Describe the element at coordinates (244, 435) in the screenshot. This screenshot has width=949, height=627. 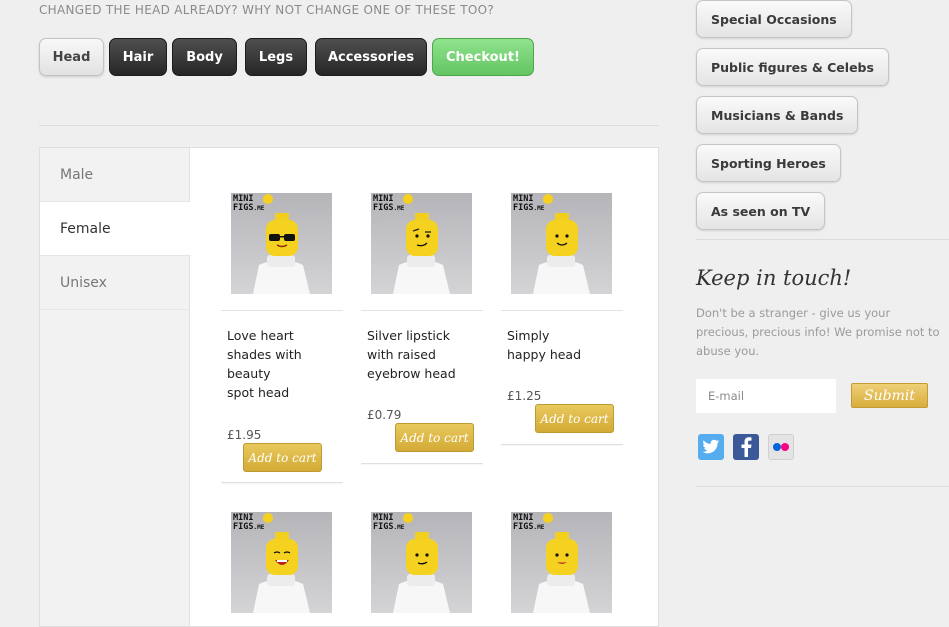
I see `product-price: £1.95` at that location.